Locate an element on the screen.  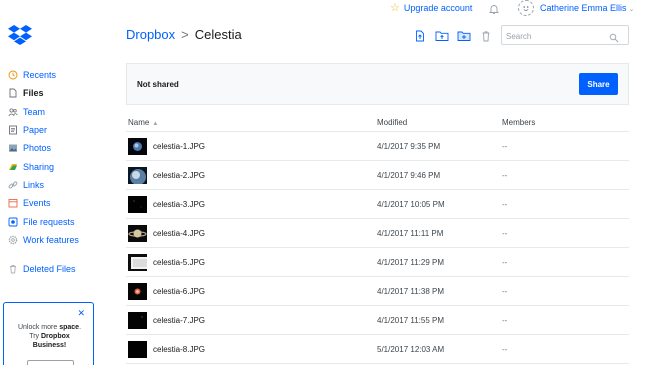
sidebar-item-sharing: Sharing is located at coordinates (58, 166).